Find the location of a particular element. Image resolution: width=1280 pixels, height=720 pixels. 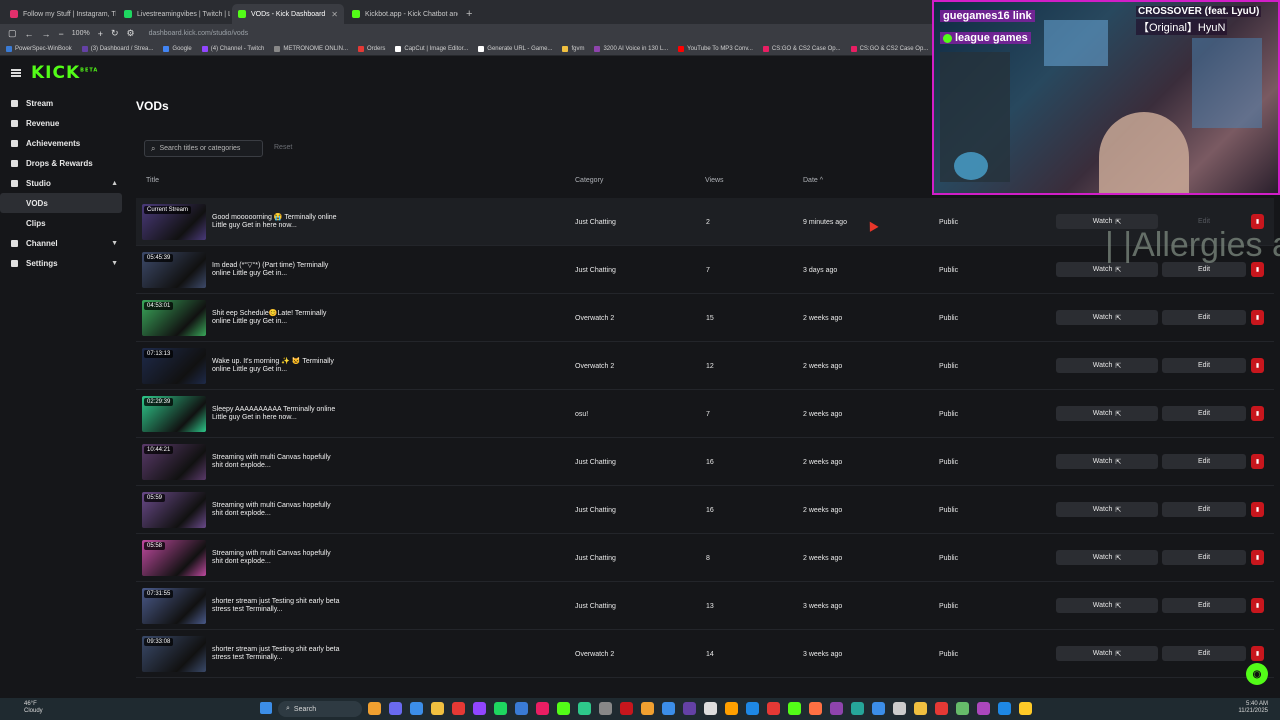

column-title: Title is located at coordinates (152, 180).